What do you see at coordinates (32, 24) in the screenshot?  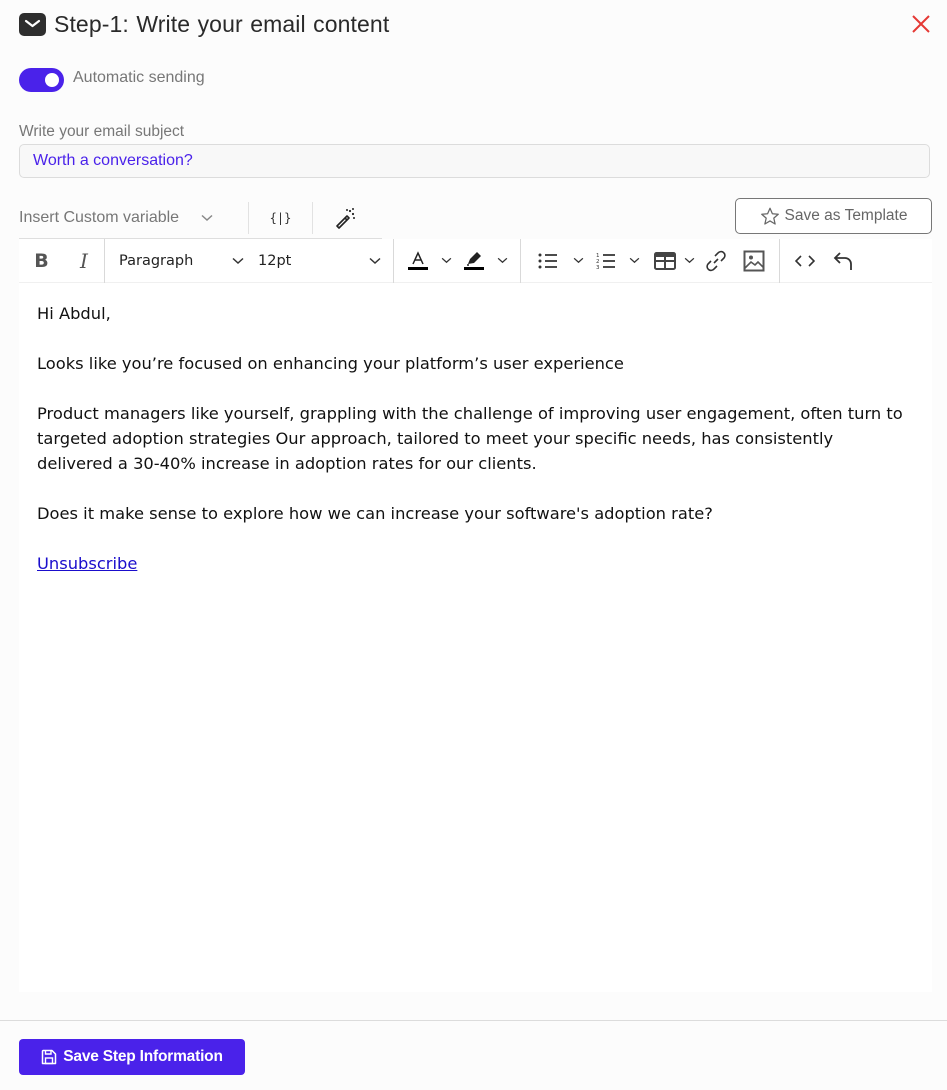 I see `envelope-icon` at bounding box center [32, 24].